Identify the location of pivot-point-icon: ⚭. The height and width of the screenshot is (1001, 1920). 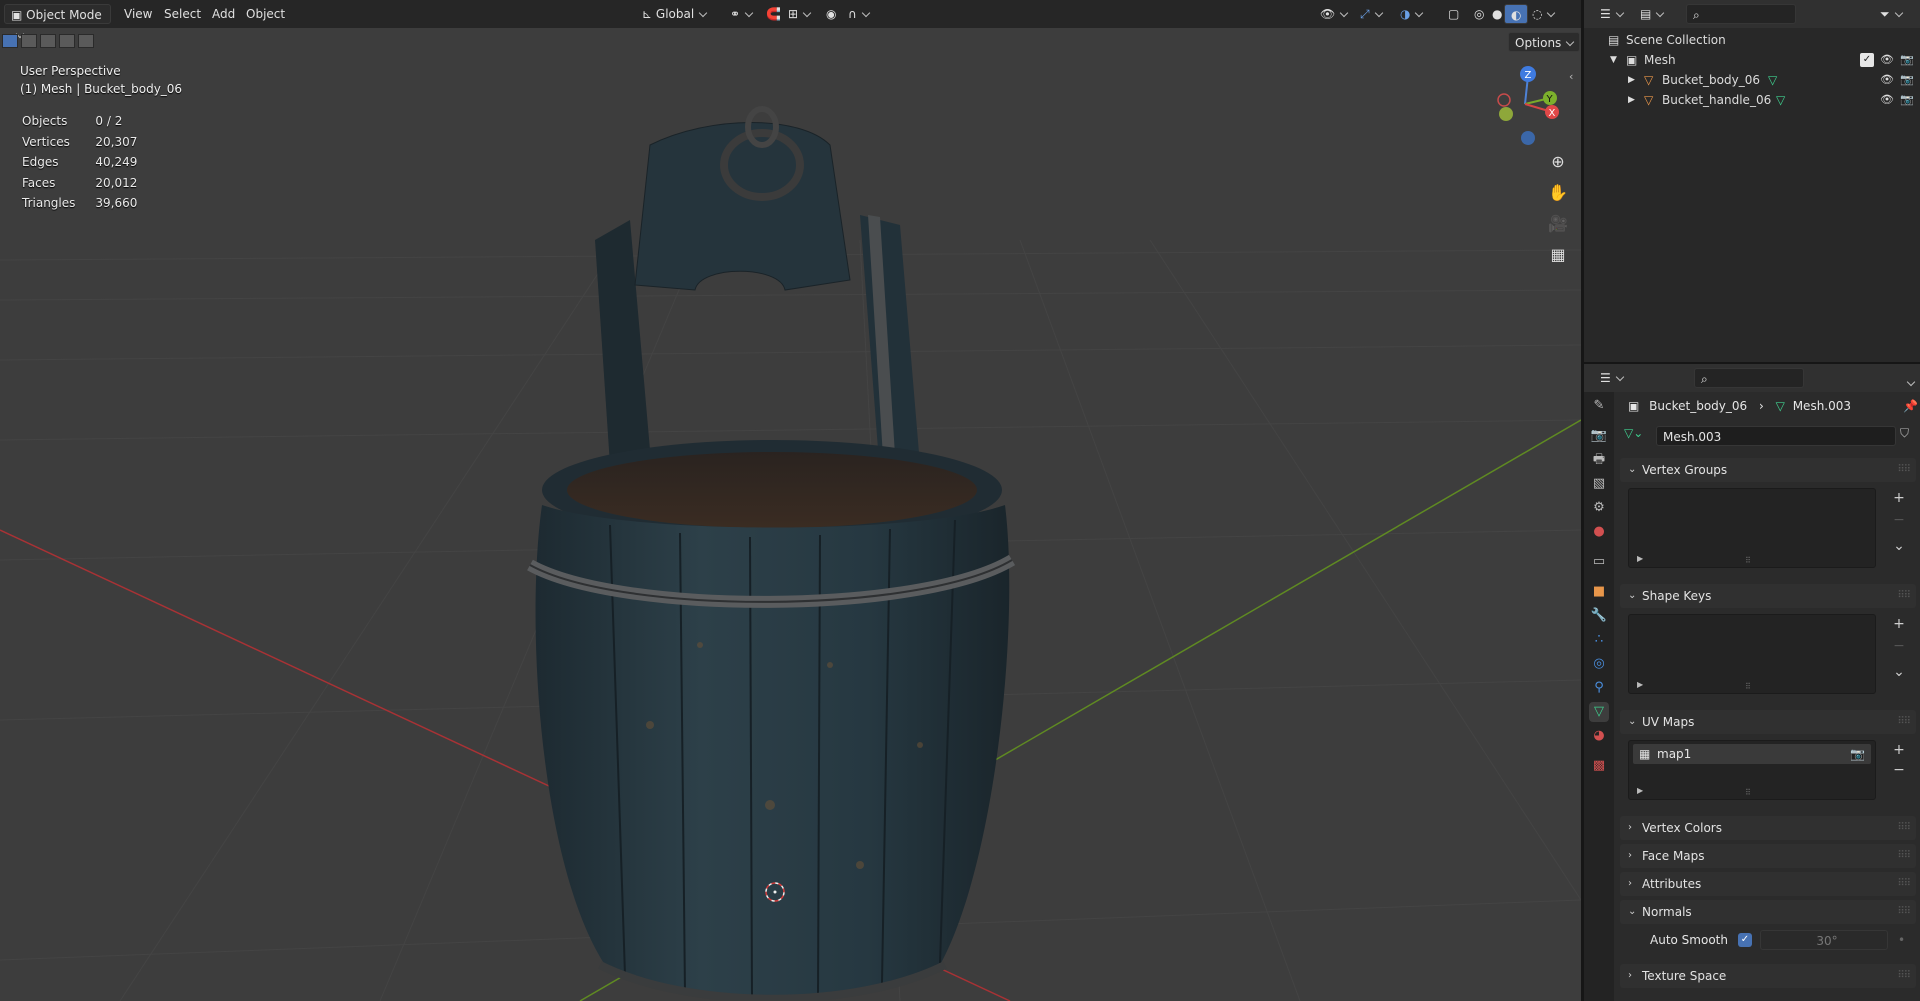
(741, 14).